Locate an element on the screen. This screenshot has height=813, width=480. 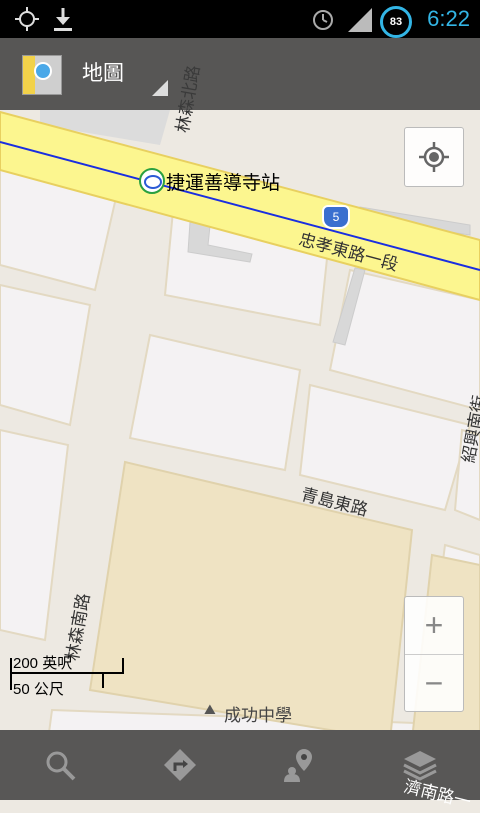
action-bar: 地圖 is located at coordinates (240, 74).